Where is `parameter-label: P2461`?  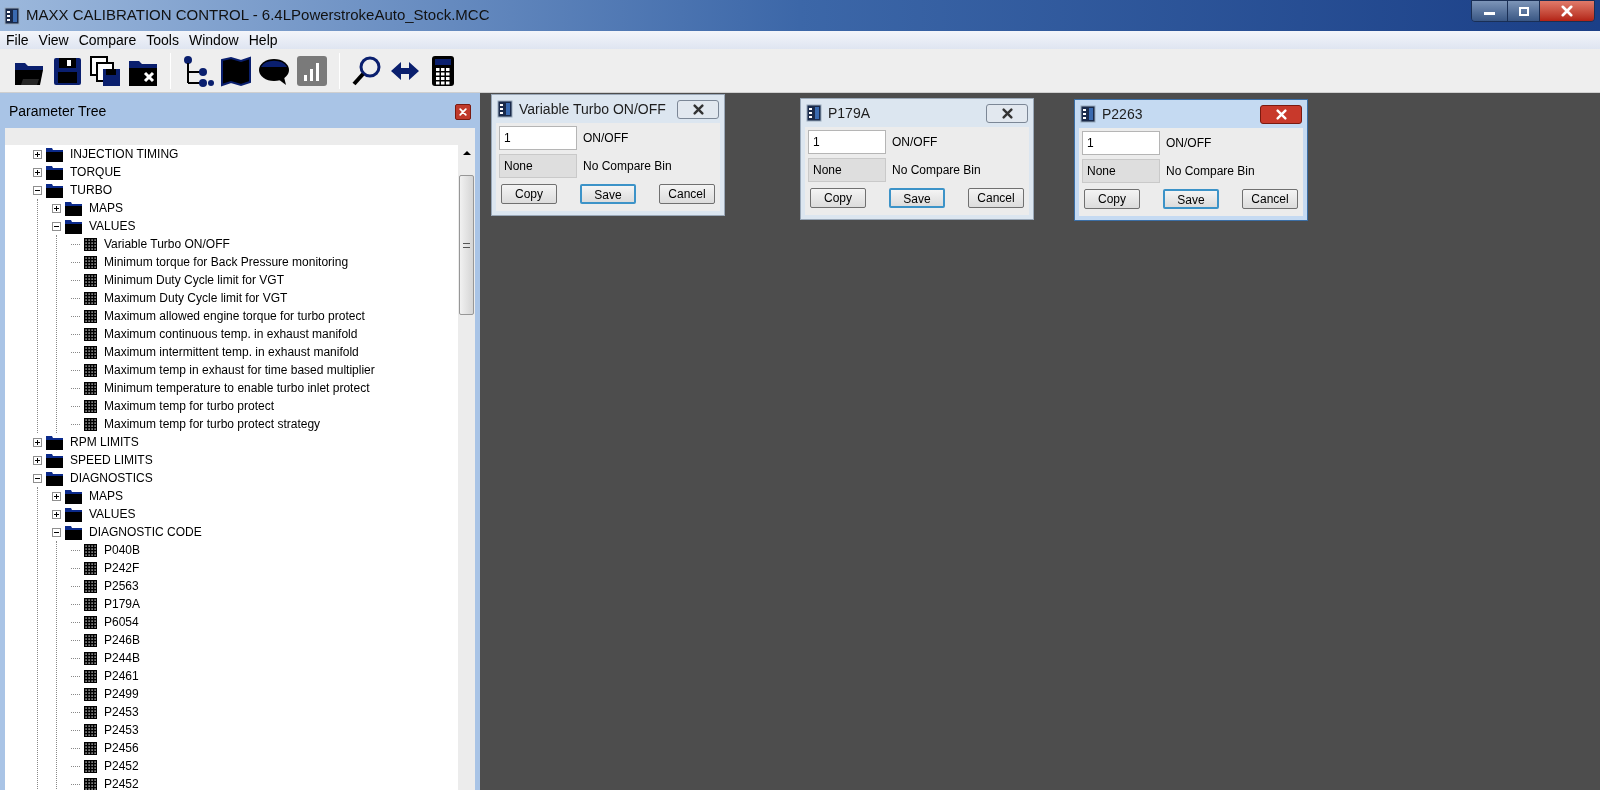 parameter-label: P2461 is located at coordinates (121, 676).